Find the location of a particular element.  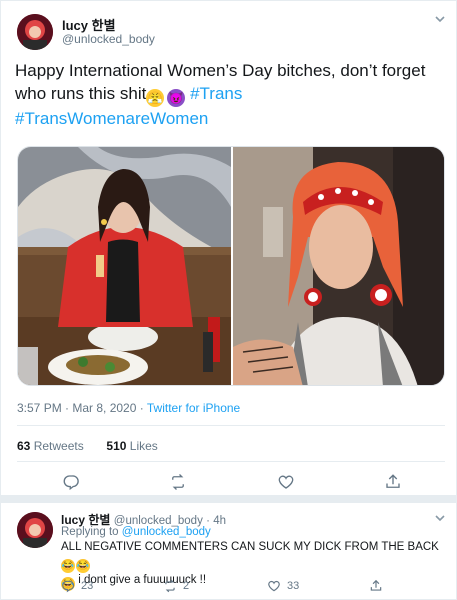

retweets-stat: 63 Retweets is located at coordinates (50, 446).